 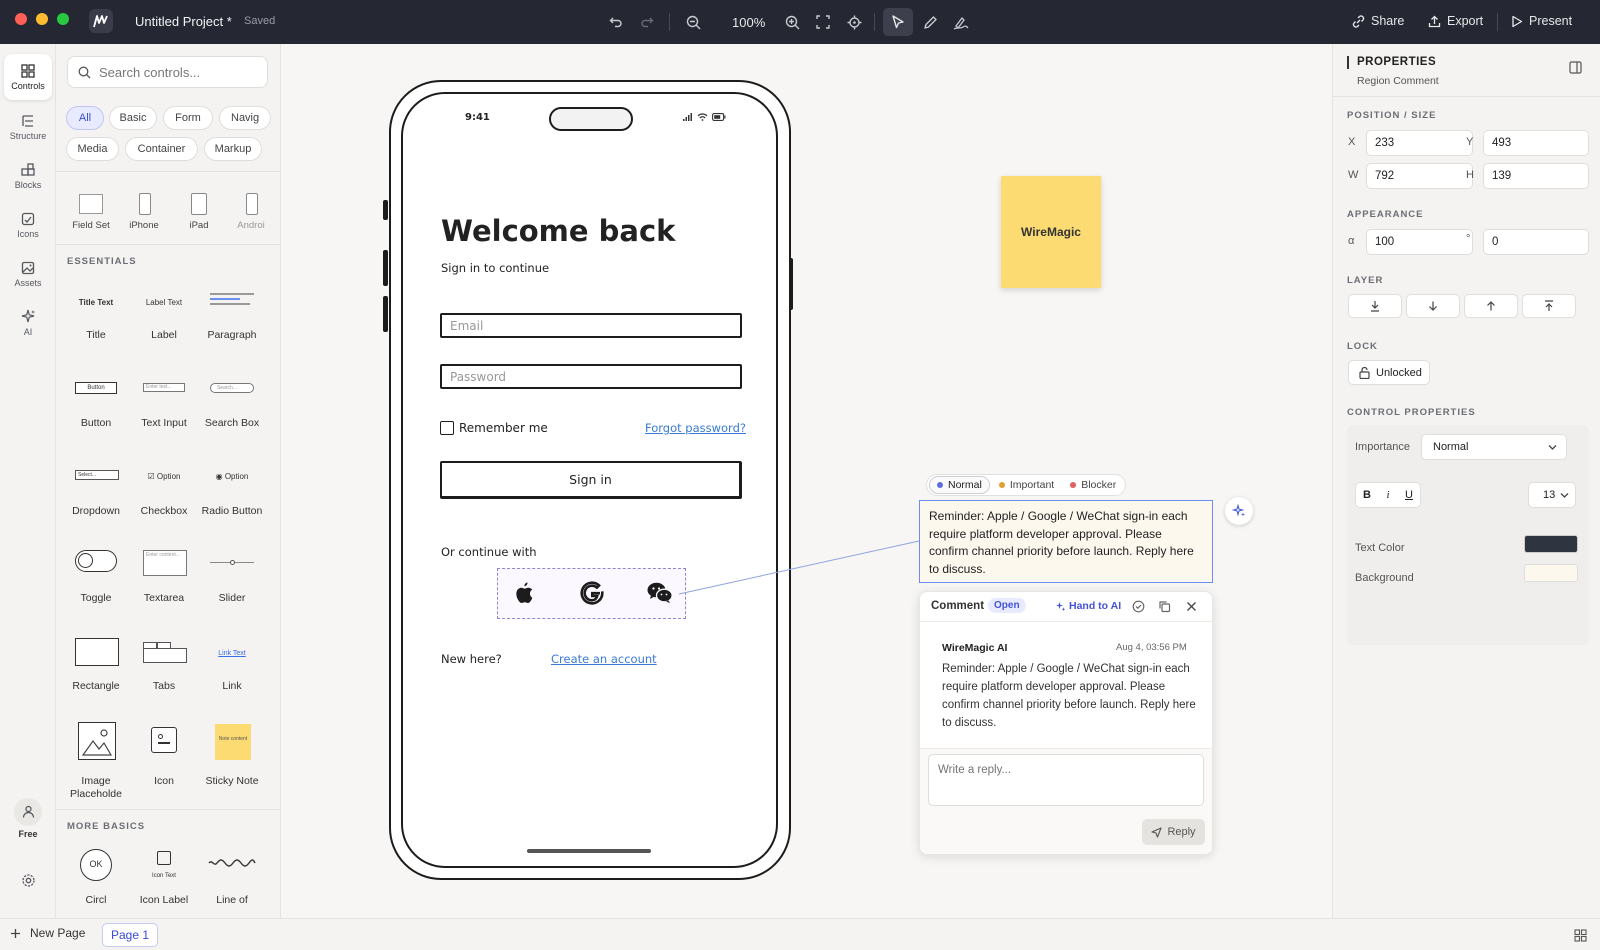 What do you see at coordinates (1575, 67) in the screenshot?
I see `collapse-panel-icon` at bounding box center [1575, 67].